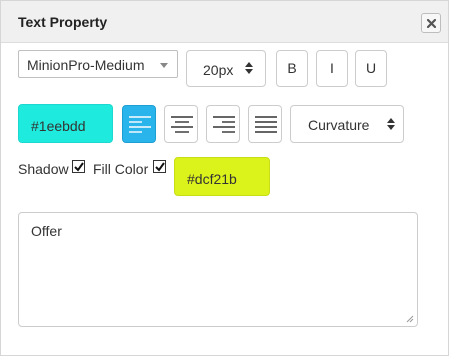 Image resolution: width=449 pixels, height=356 pixels. I want to click on align-right-icon, so click(224, 124).